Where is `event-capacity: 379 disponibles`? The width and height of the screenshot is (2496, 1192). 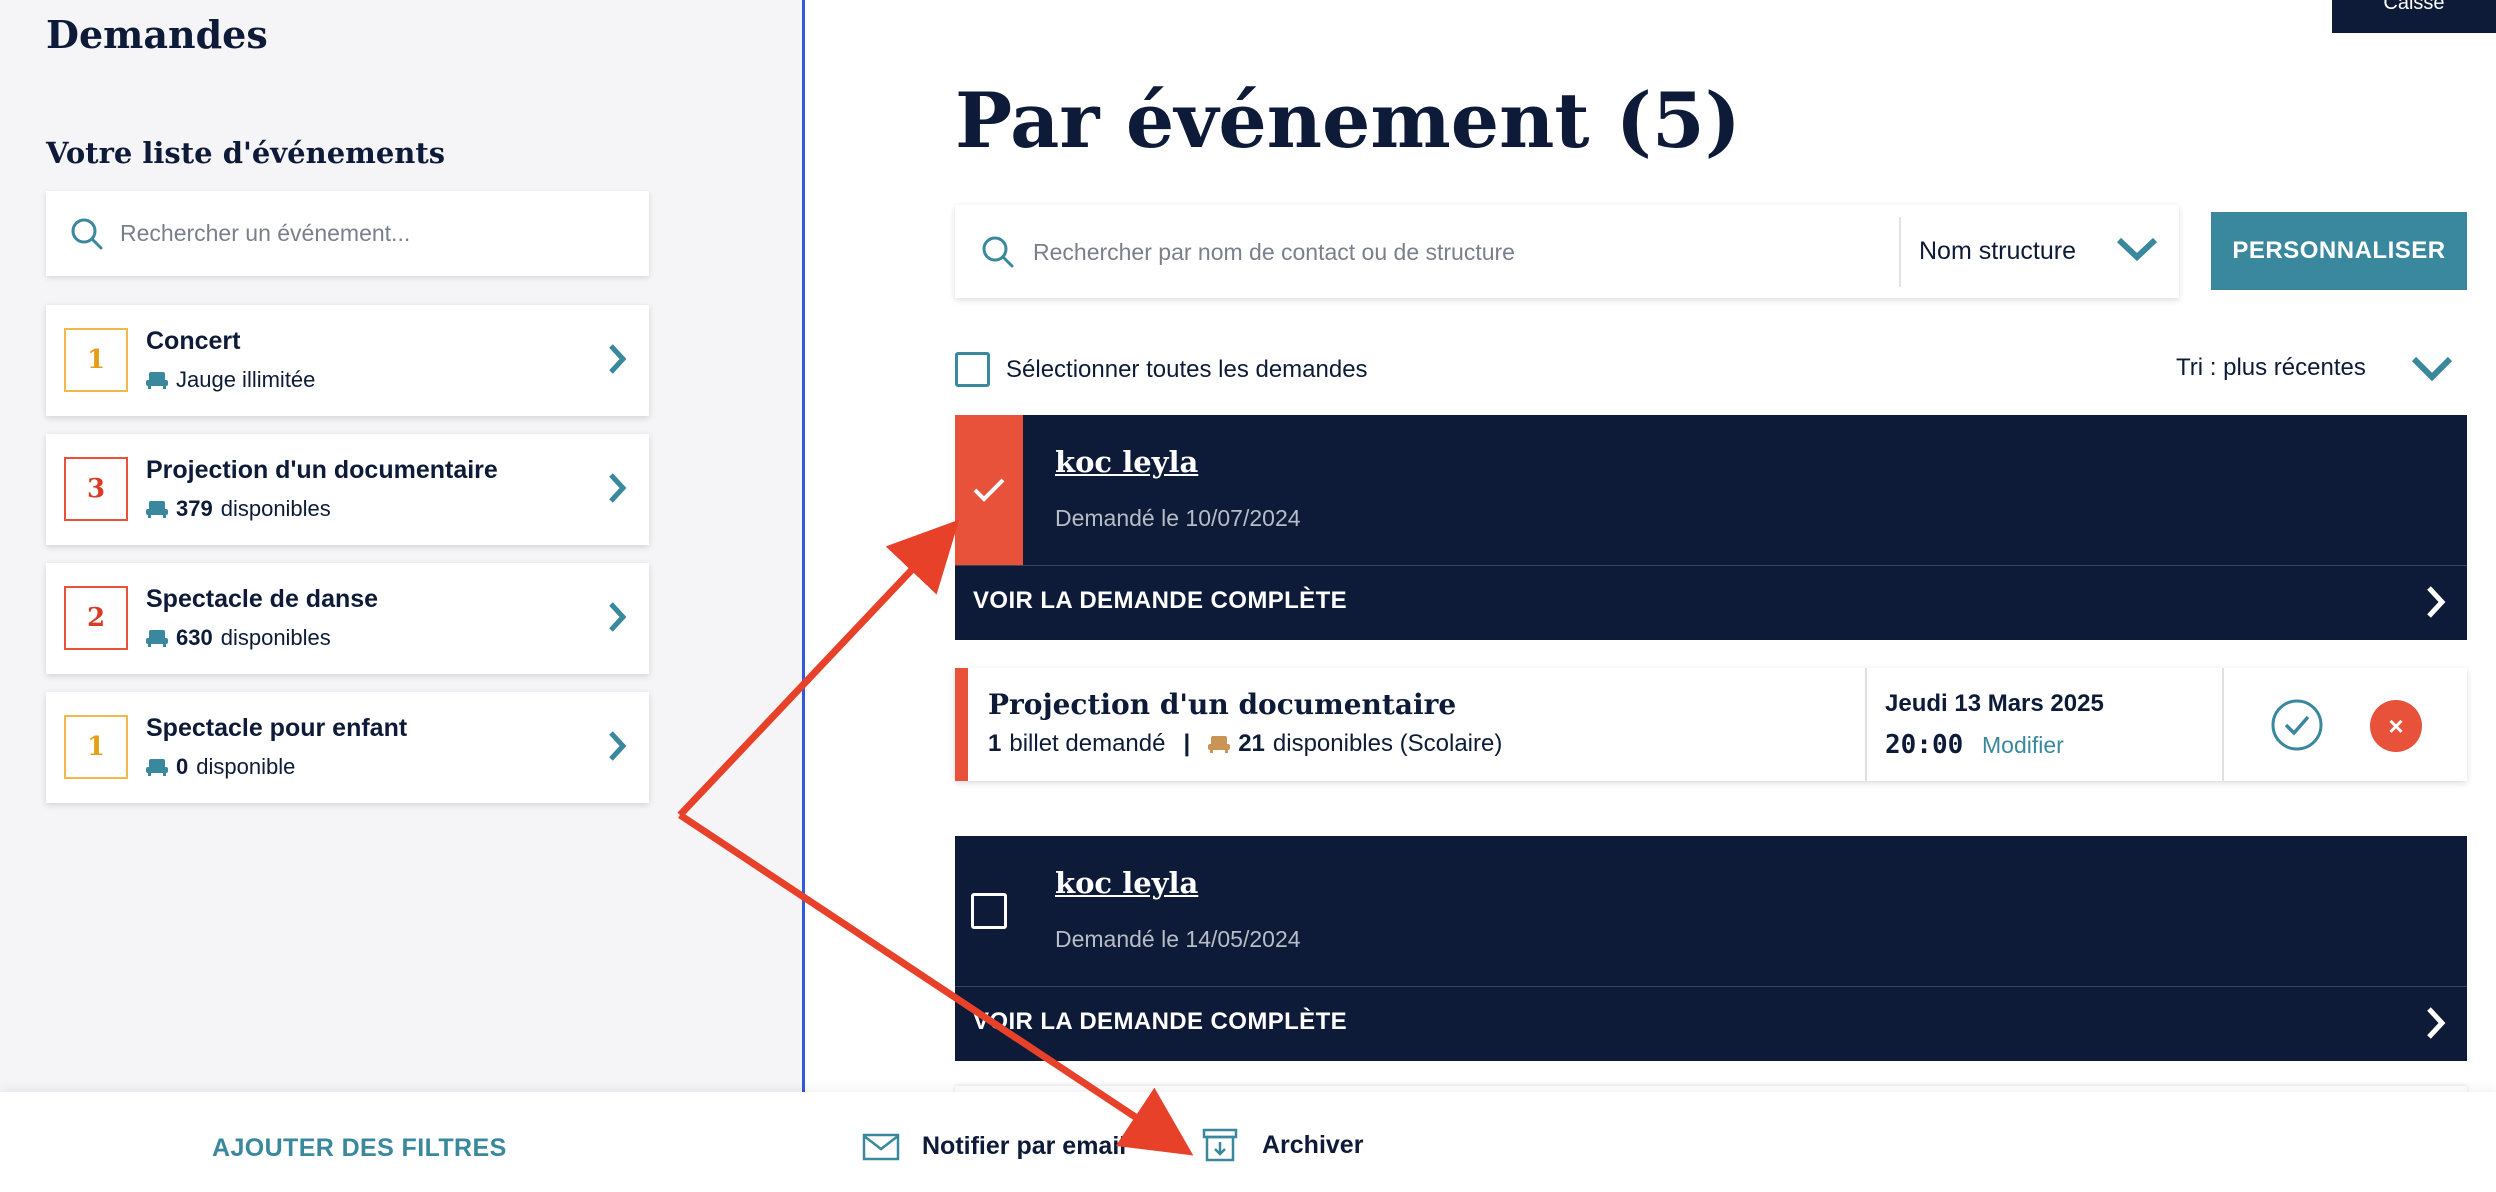
event-capacity: 379 disponibles is located at coordinates (238, 509).